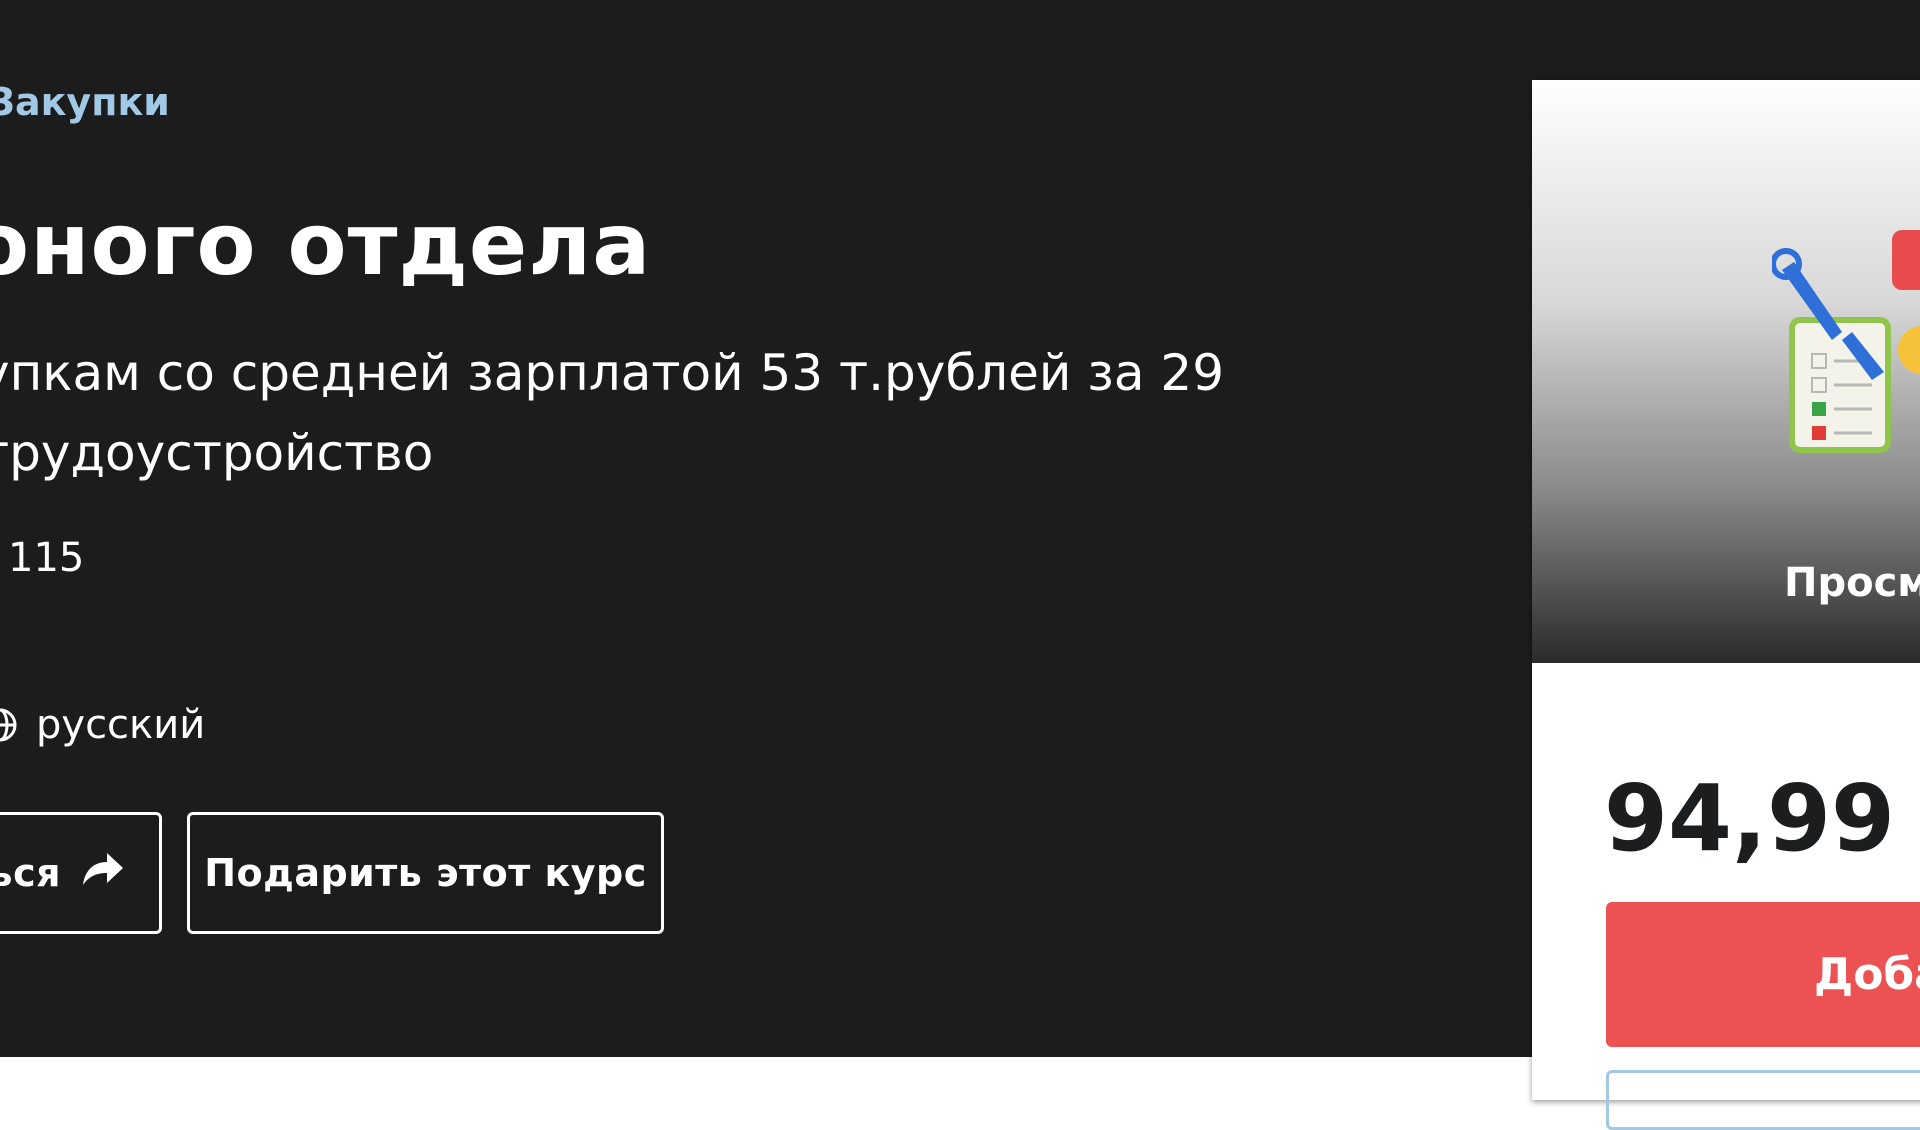 The width and height of the screenshot is (1920, 1130). I want to click on buy-now-button, so click(1763, 1100).